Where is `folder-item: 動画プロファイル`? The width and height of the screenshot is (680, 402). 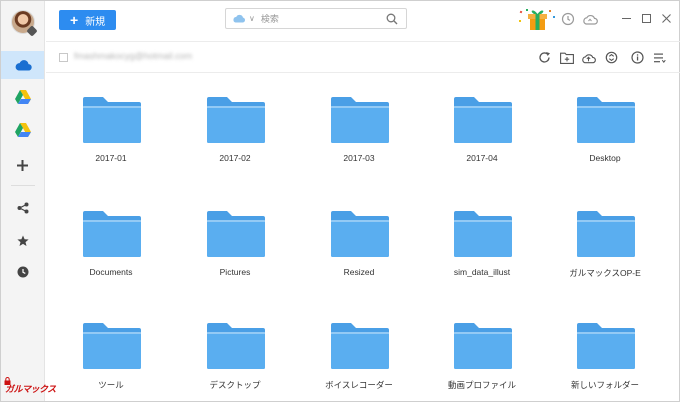
folder-item: 動画プロファイル is located at coordinates (482, 346).